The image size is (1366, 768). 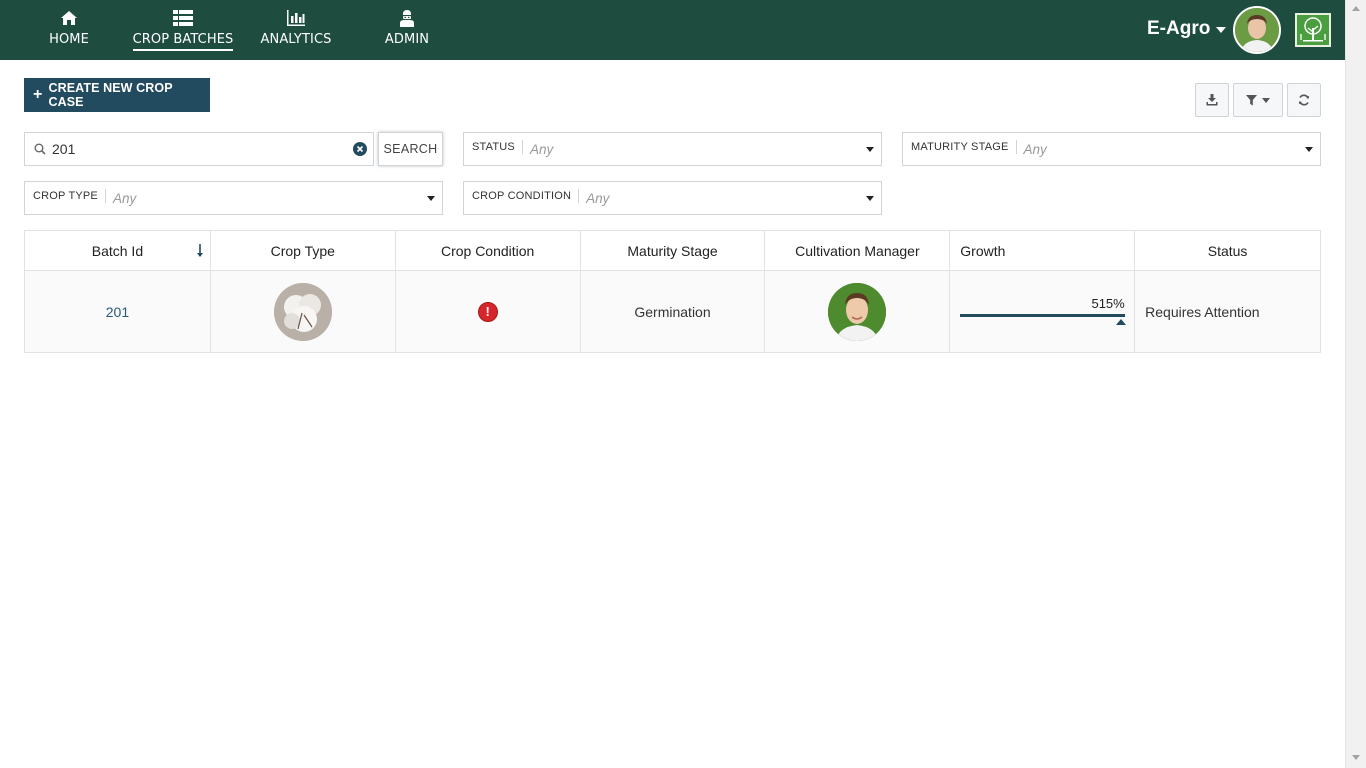 What do you see at coordinates (1179, 28) in the screenshot?
I see `brand-name: E-Agro` at bounding box center [1179, 28].